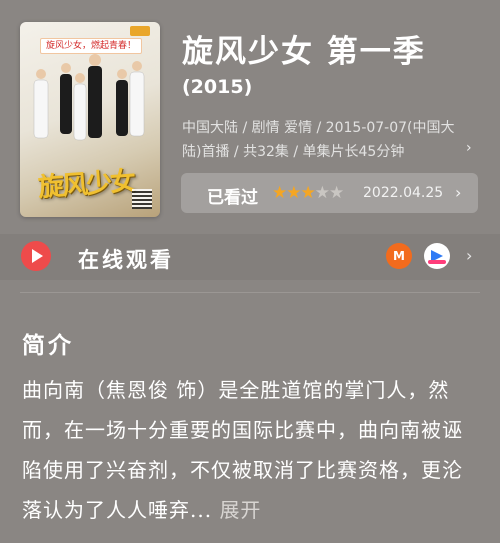  I want to click on poster-calligraphy: 旋风少女, so click(86, 185).